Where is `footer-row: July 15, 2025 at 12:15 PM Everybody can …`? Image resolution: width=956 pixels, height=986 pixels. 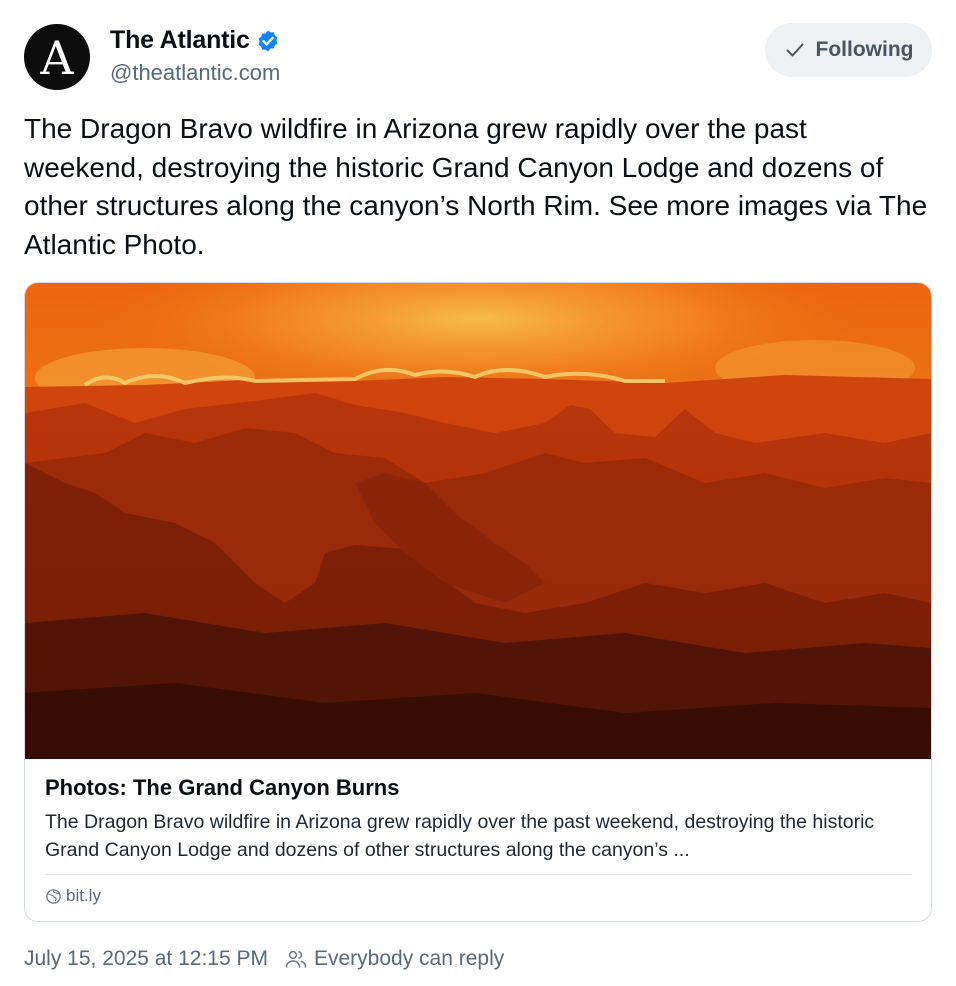 footer-row: July 15, 2025 at 12:15 PM Everybody can … is located at coordinates (264, 959).